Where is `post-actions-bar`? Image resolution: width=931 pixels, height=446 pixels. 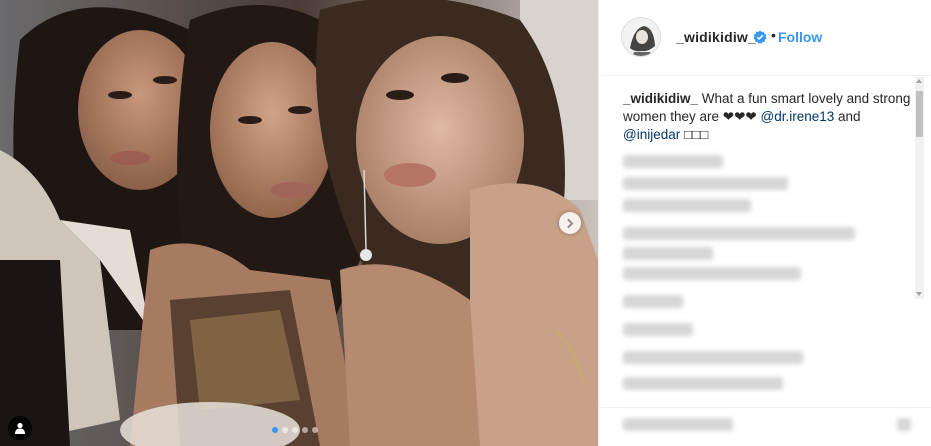
post-actions-bar is located at coordinates (765, 426).